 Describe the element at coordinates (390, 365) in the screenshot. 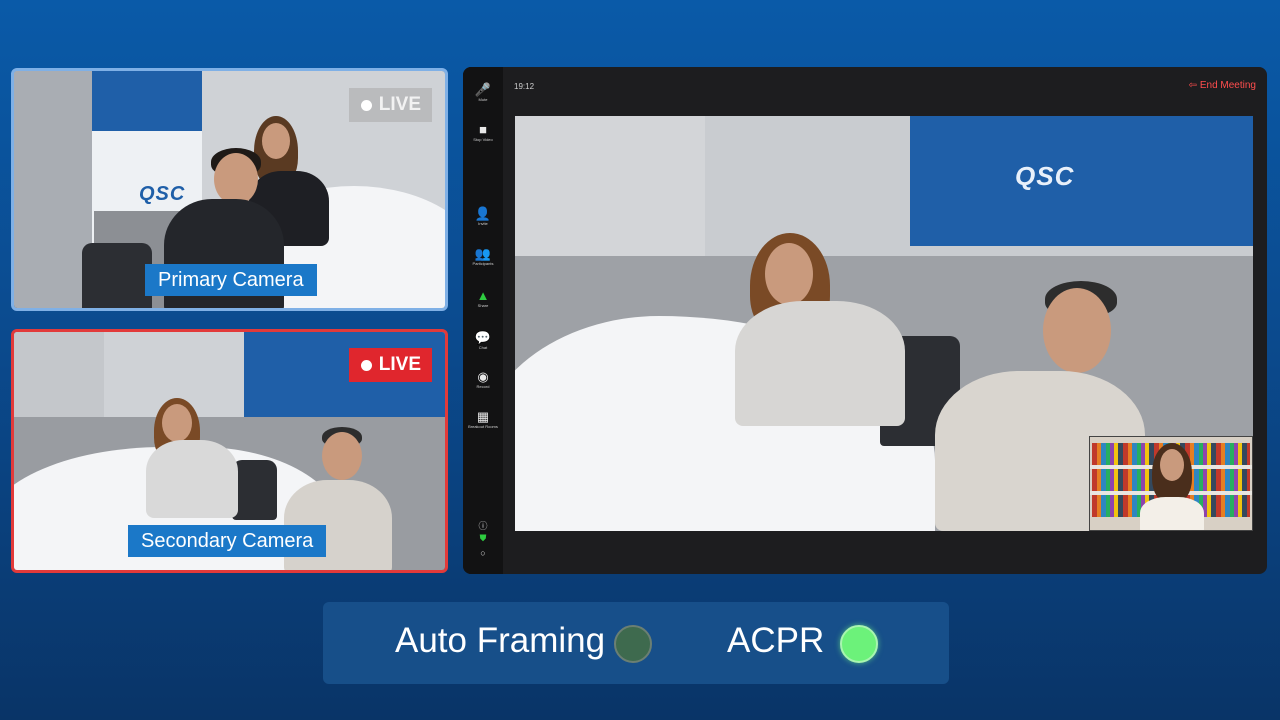

I see `secondary-live-badge: LIVE` at that location.